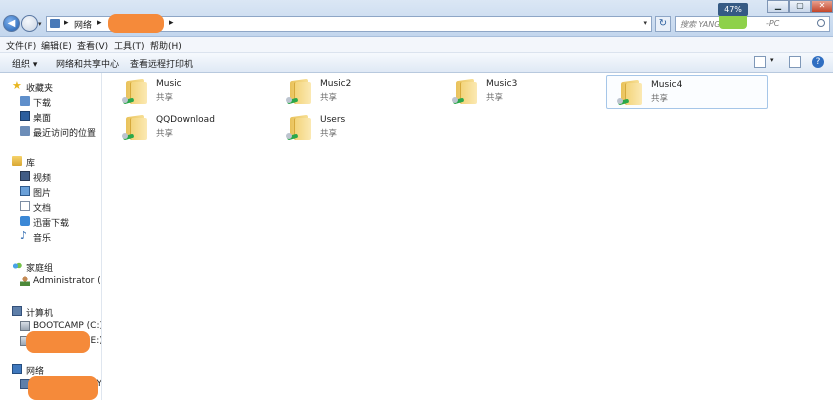 The image size is (833, 400). I want to click on sidebar-item-label: BOOTCAMP (C:), so click(67, 326).